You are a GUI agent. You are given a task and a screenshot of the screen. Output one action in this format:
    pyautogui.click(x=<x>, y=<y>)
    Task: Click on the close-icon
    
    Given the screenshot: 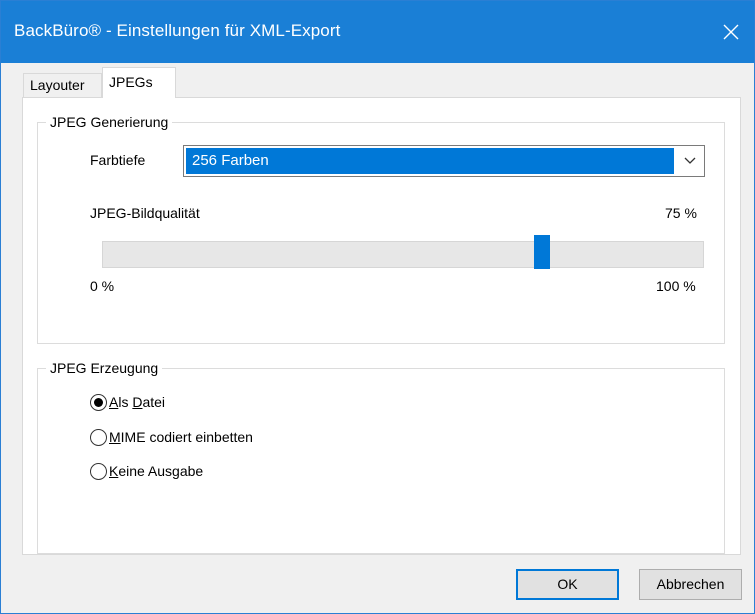 What is the action you would take?
    pyautogui.click(x=731, y=32)
    